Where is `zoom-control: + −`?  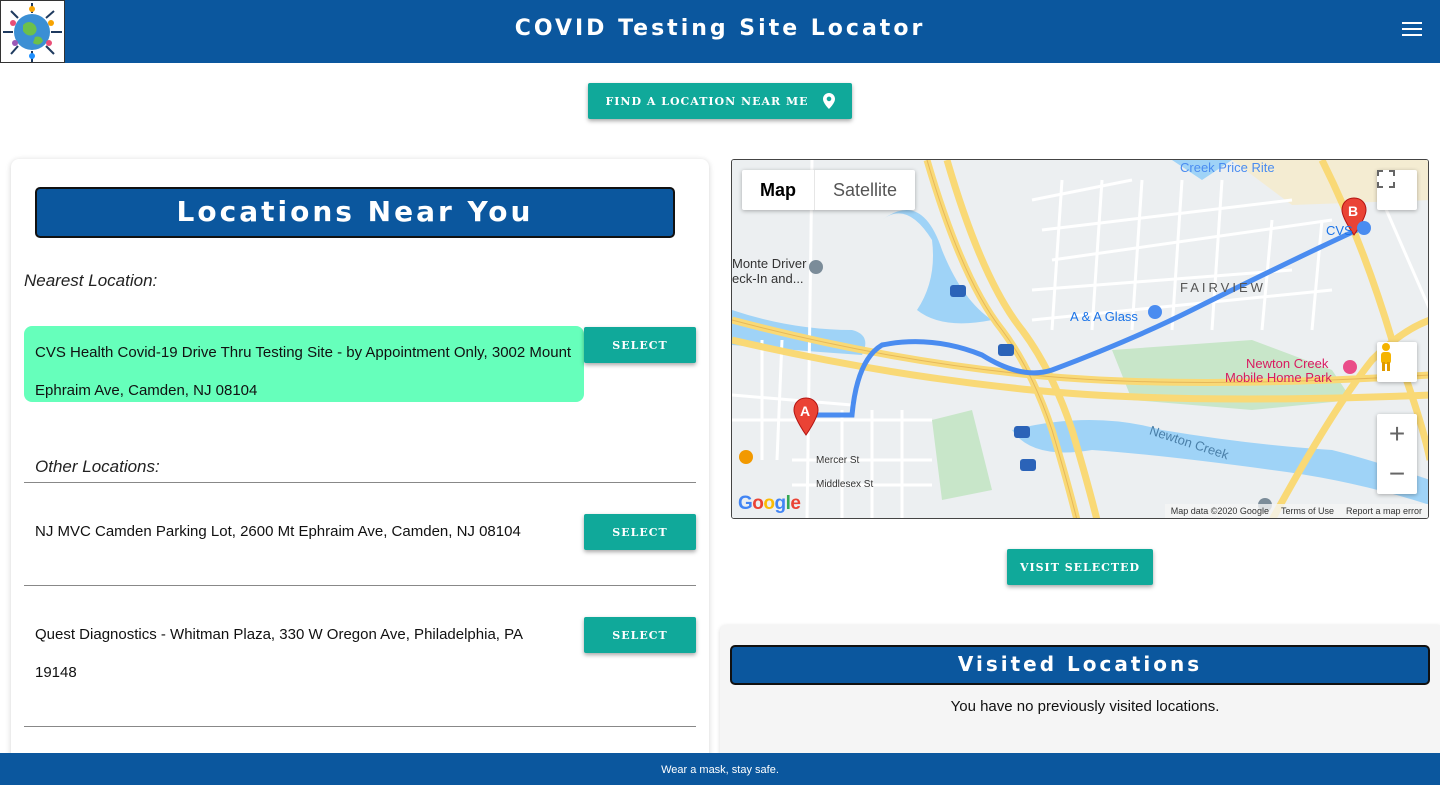 zoom-control: + − is located at coordinates (1397, 454).